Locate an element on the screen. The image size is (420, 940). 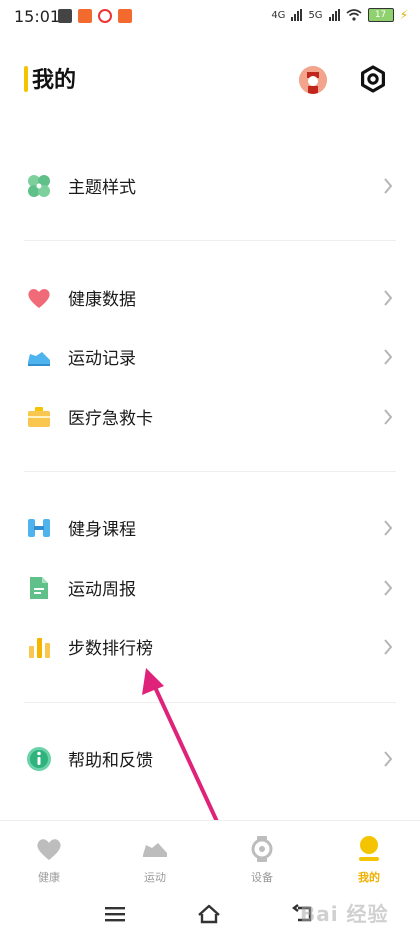
menu-item-sport-record: 运动记录 is located at coordinates (210, 357).